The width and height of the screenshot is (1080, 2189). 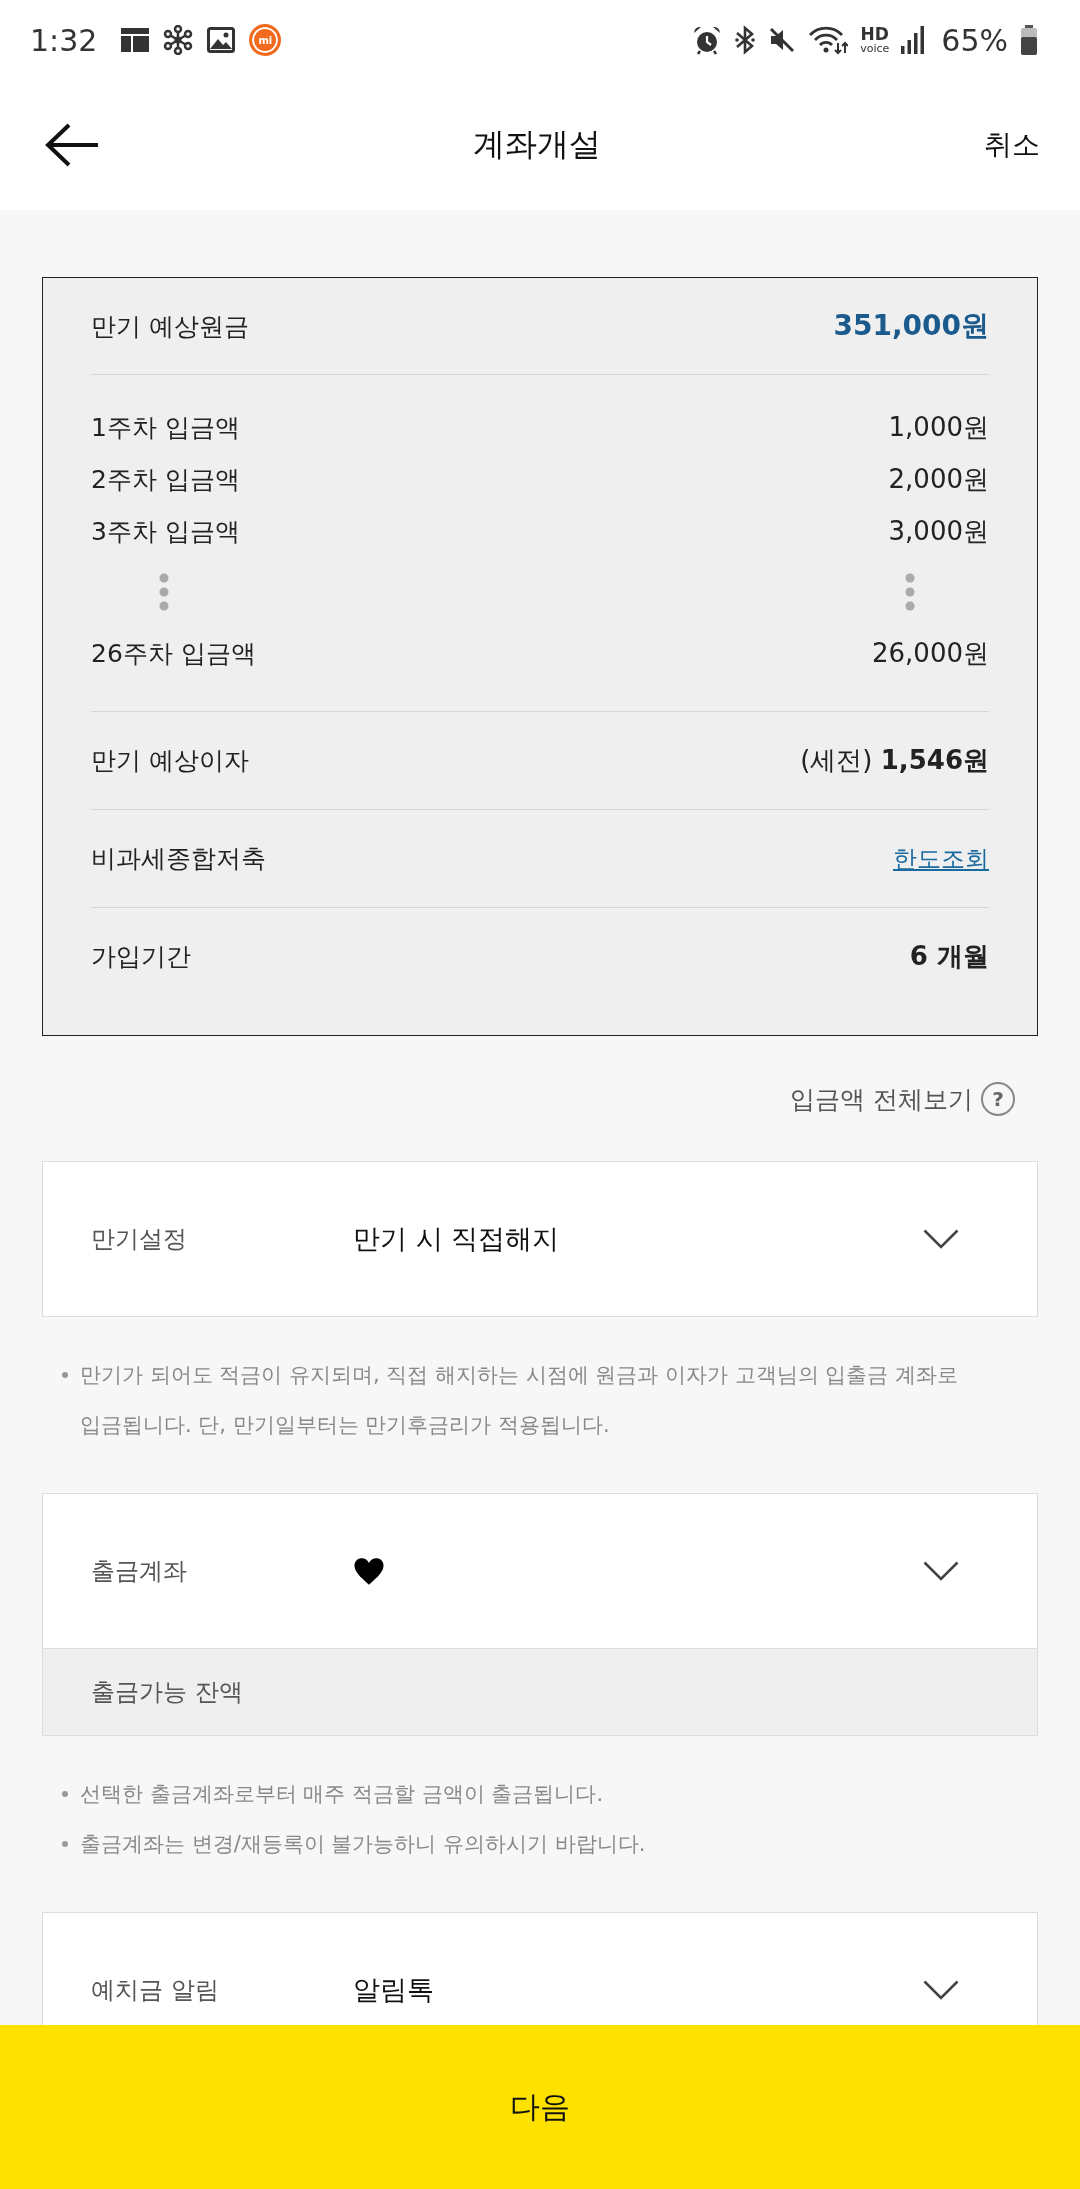 I want to click on tax-free-label: 비과세종합저축, so click(x=178, y=859).